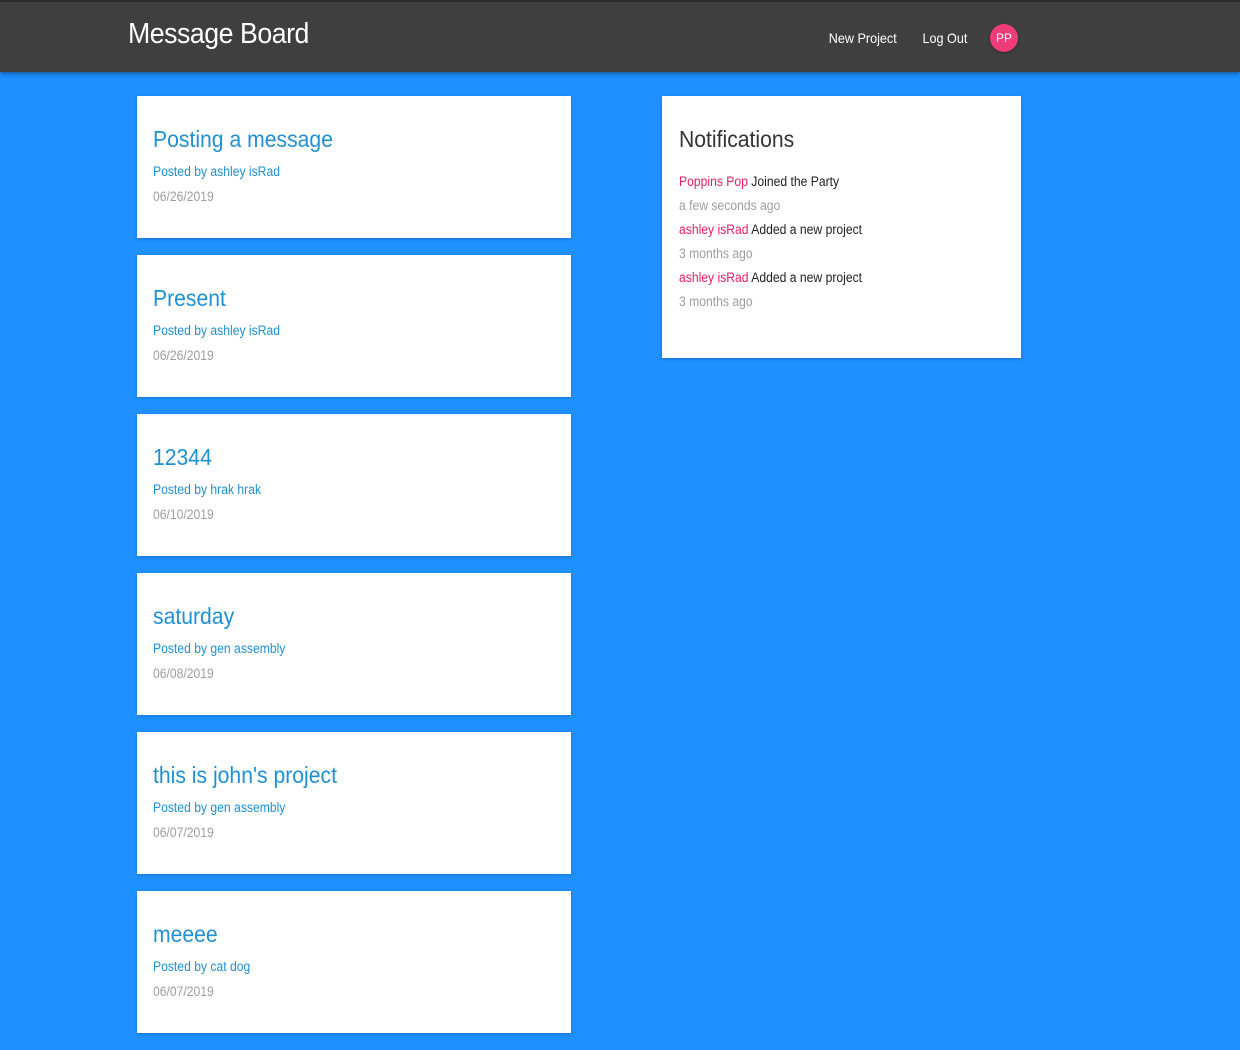 This screenshot has height=1050, width=1240. Describe the element at coordinates (354, 962) in the screenshot. I see `project-card: meeee Posted by cat dog 06/07/2019` at that location.